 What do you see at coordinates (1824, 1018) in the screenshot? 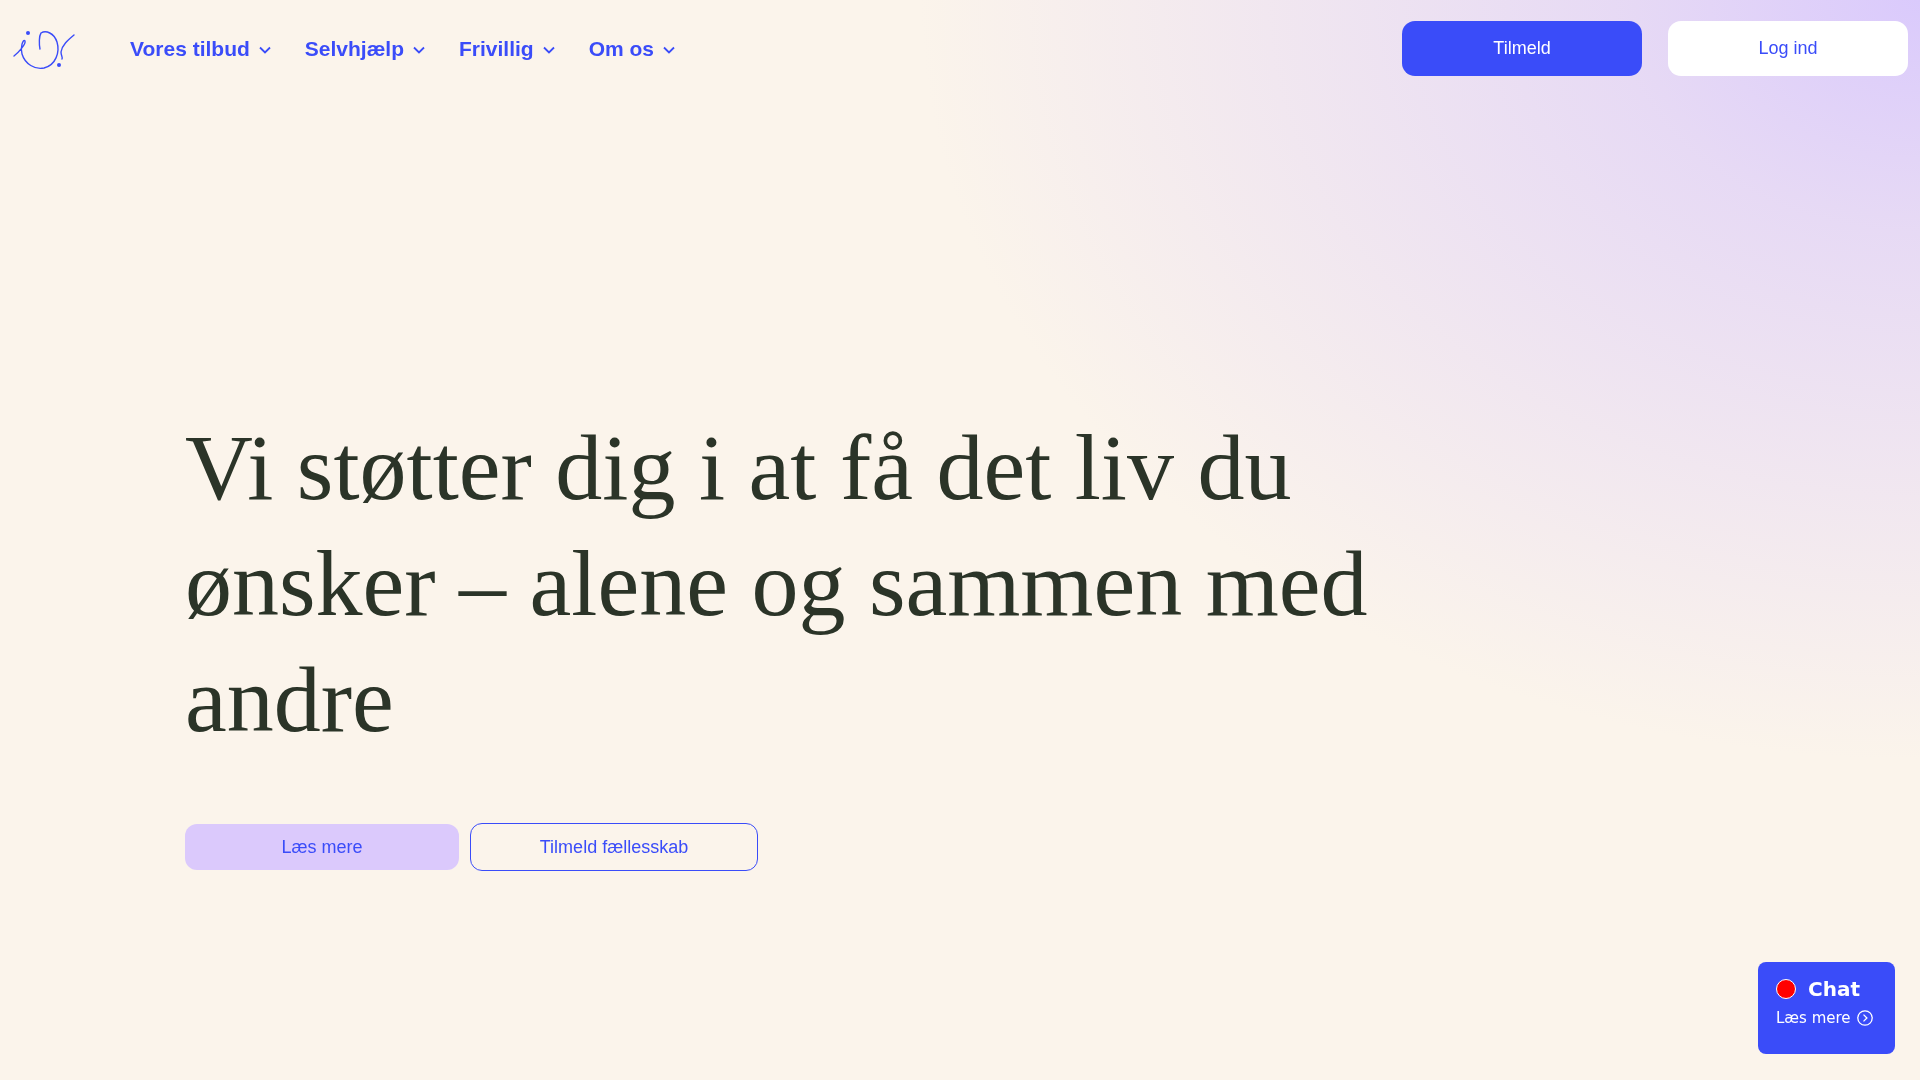
I see `chat-link: Læs mere` at bounding box center [1824, 1018].